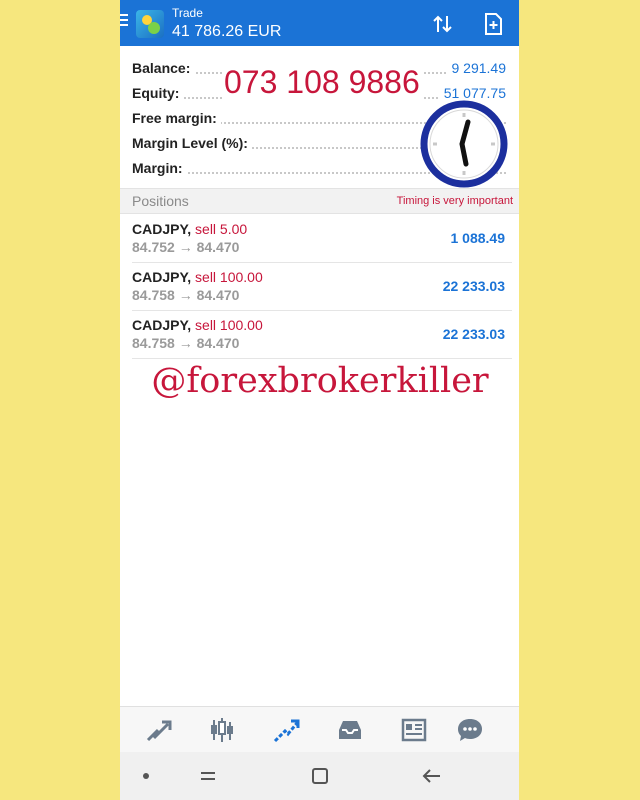  I want to click on margin-label: Margin:, so click(159, 168).